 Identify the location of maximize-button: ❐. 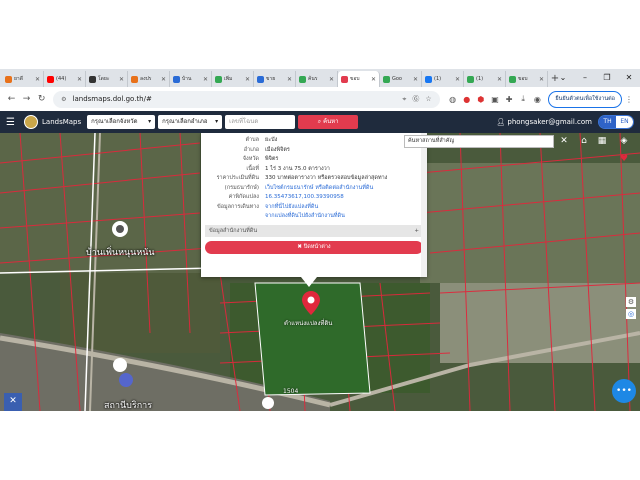
(607, 78).